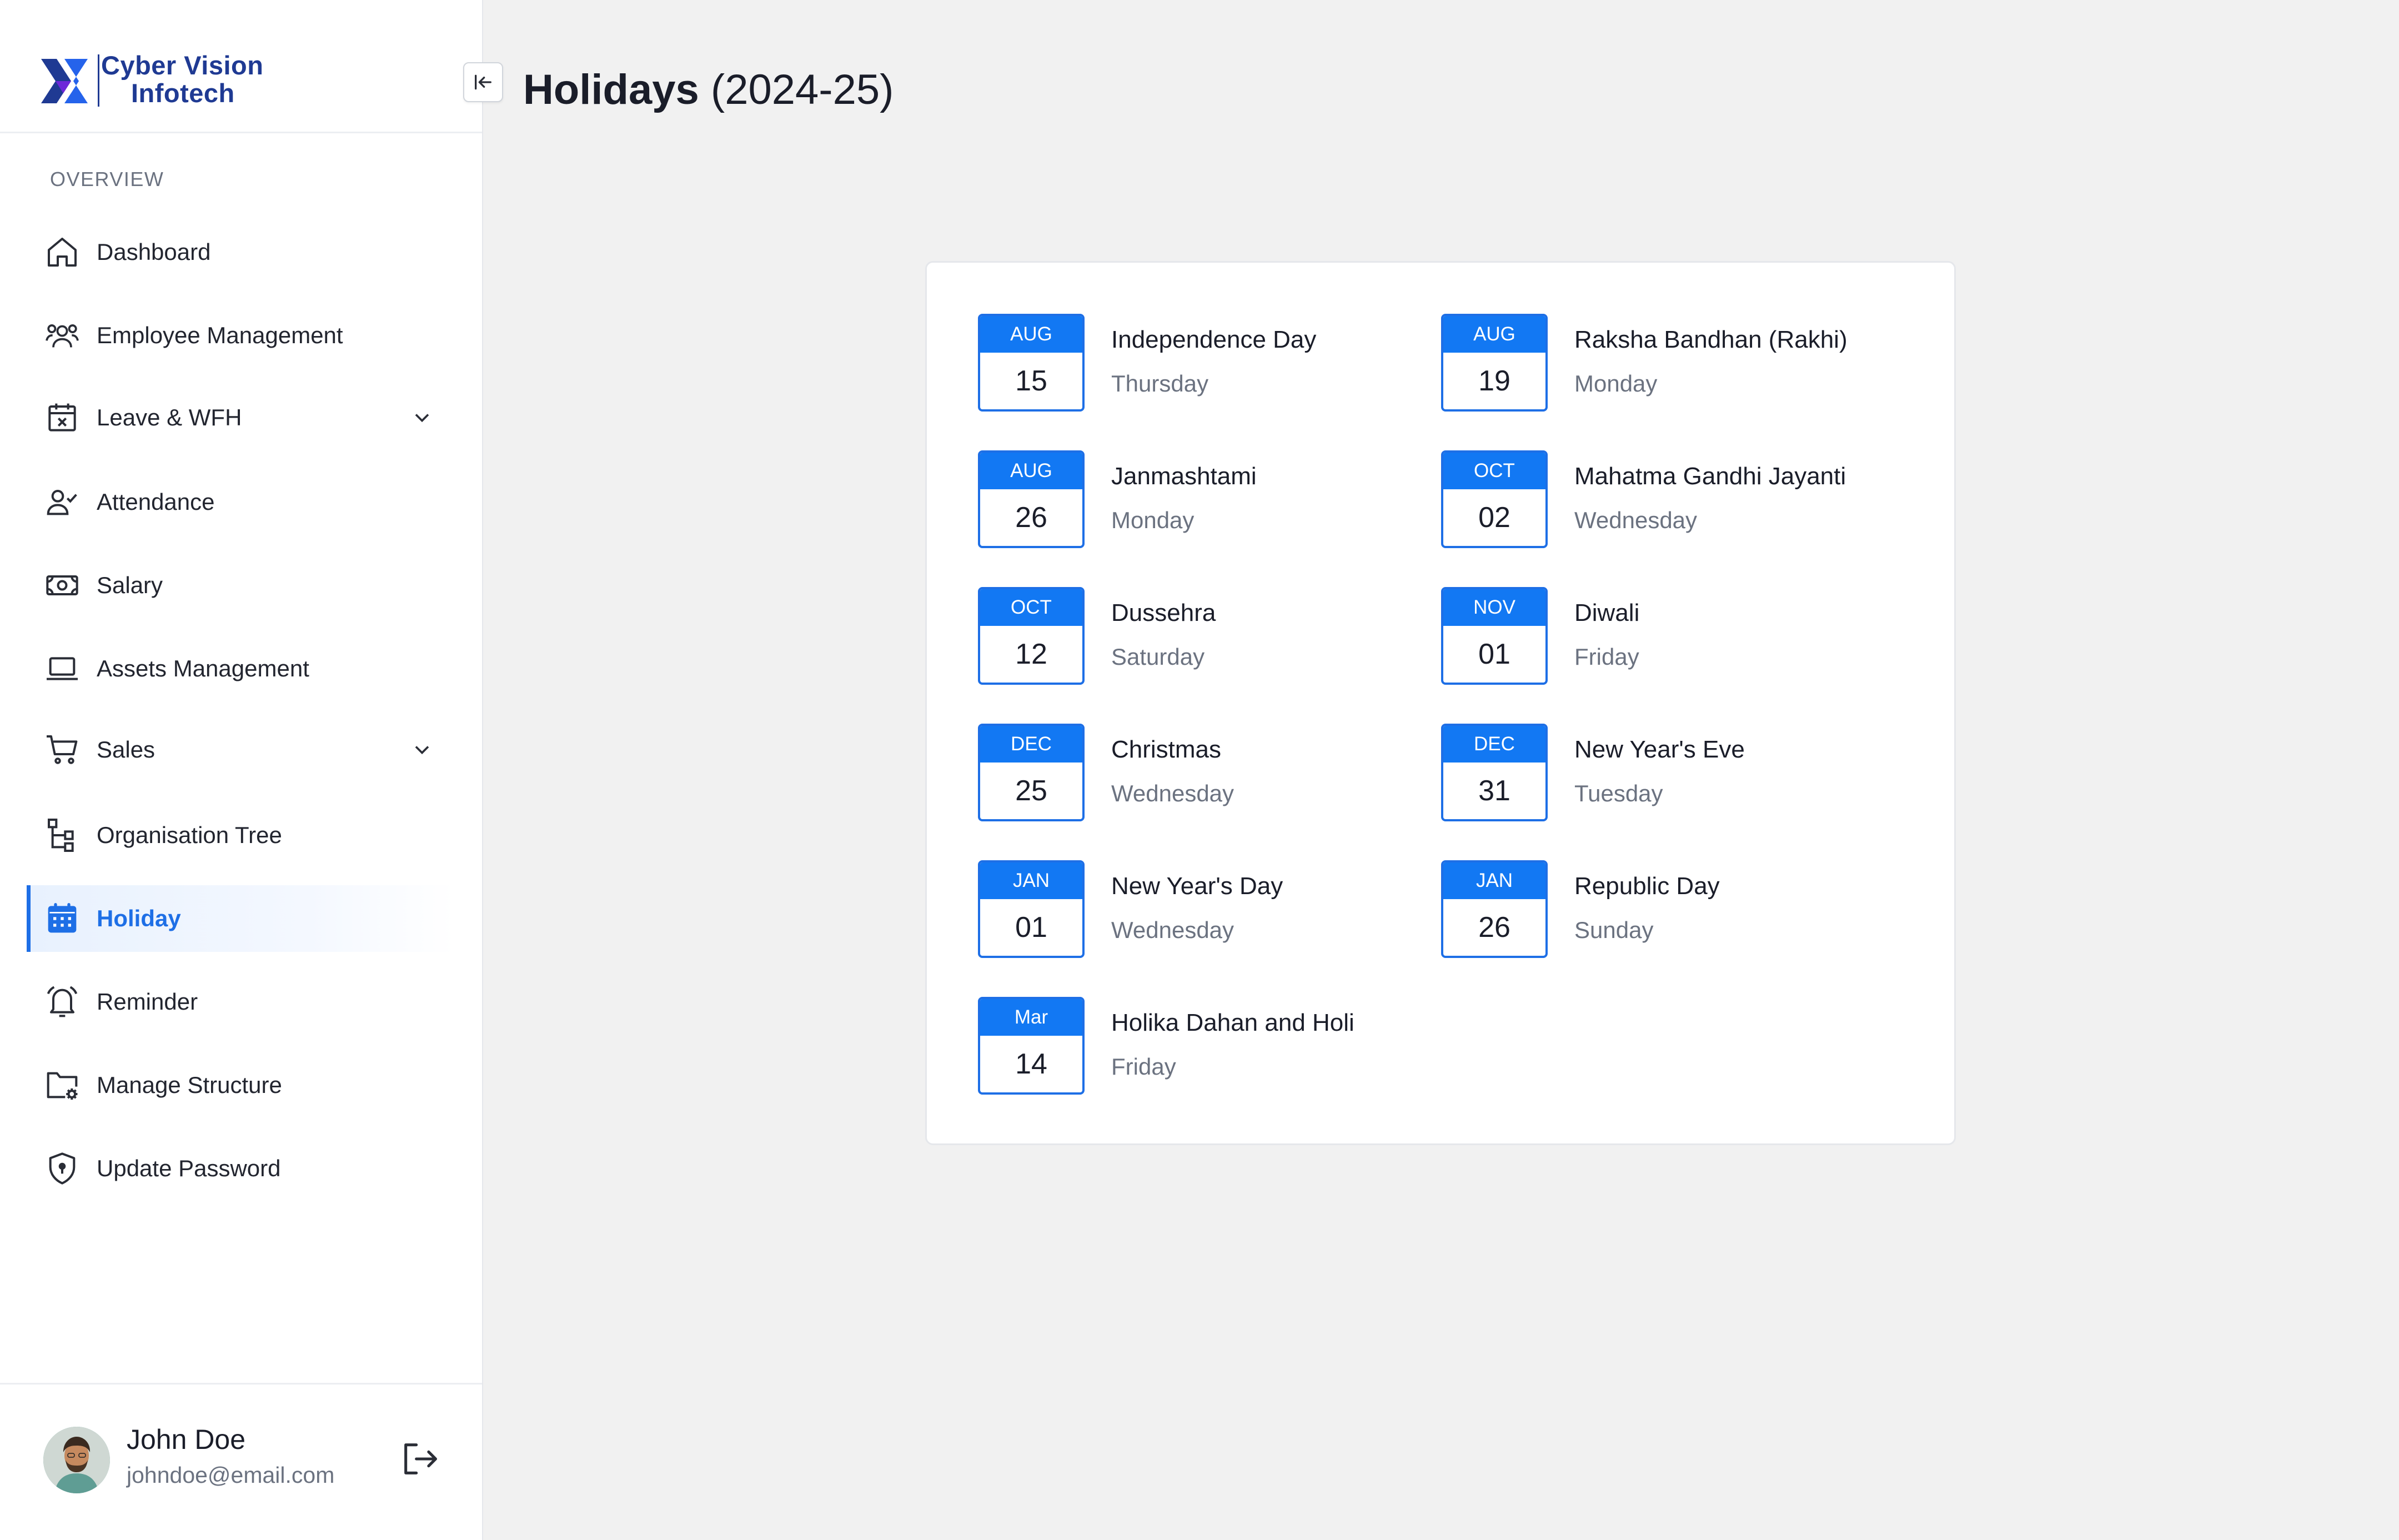  What do you see at coordinates (62, 918) in the screenshot?
I see `calendar-icon` at bounding box center [62, 918].